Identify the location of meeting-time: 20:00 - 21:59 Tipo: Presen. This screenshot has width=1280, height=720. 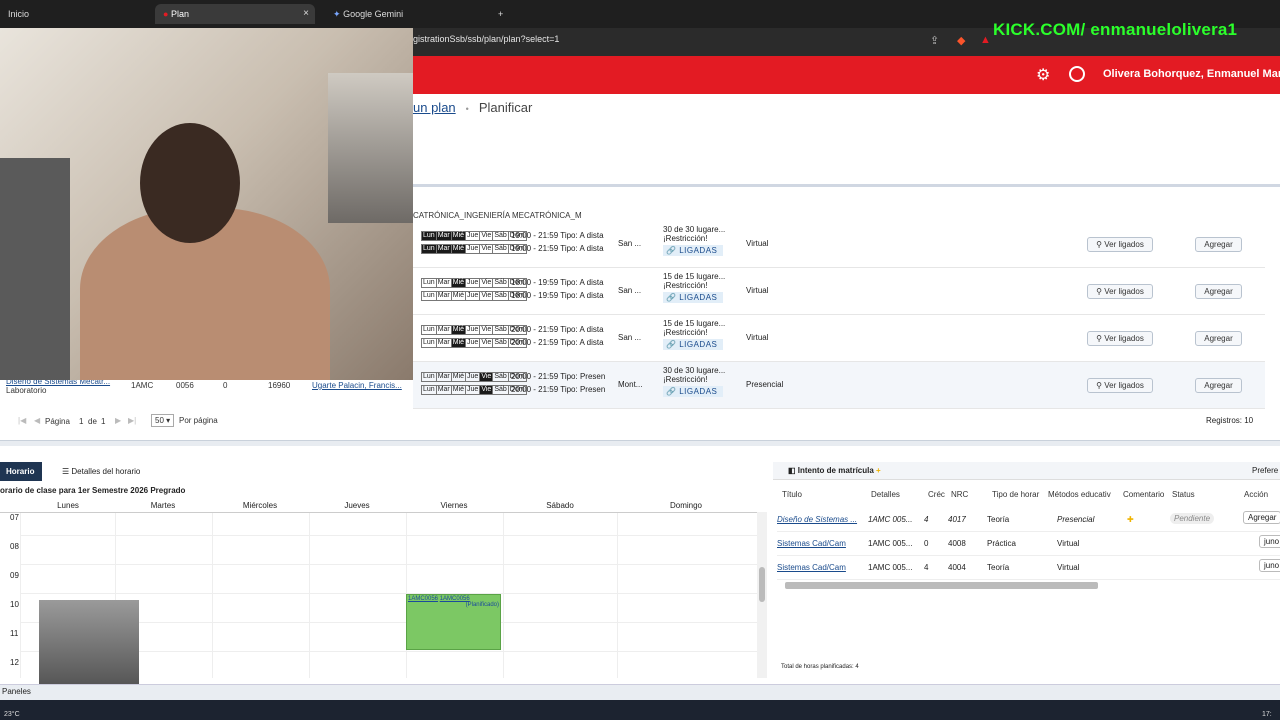
(558, 376).